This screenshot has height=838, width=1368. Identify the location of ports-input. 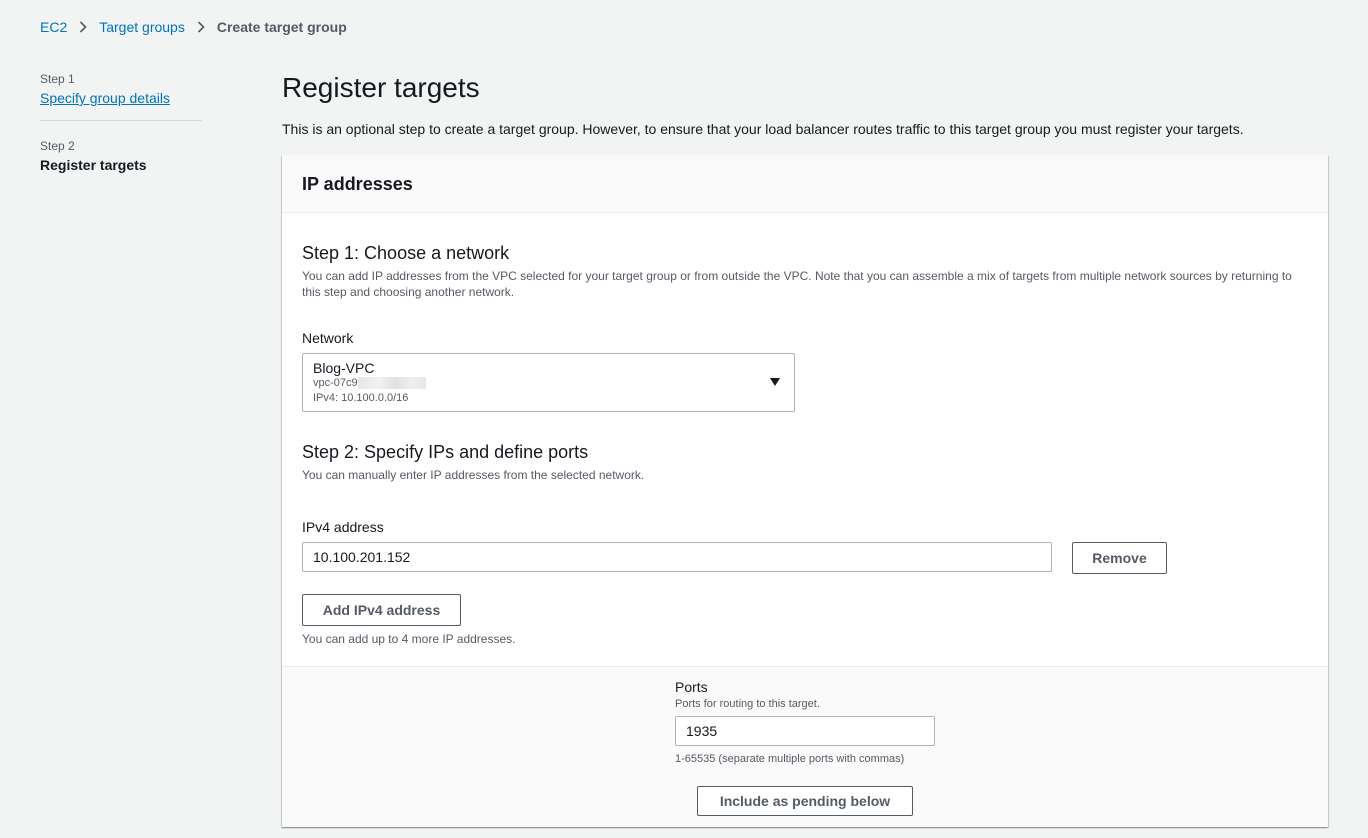
(805, 731).